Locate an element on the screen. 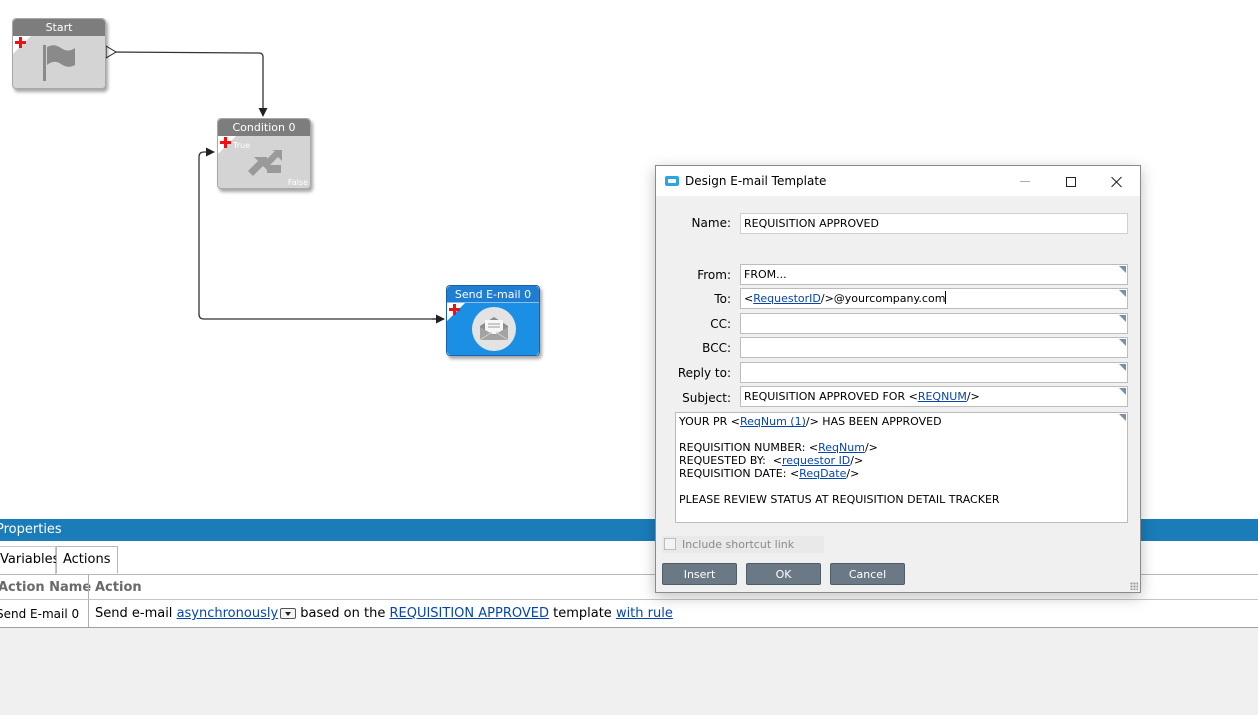 This screenshot has height=715, width=1258. cc-label: CC: is located at coordinates (720, 324).